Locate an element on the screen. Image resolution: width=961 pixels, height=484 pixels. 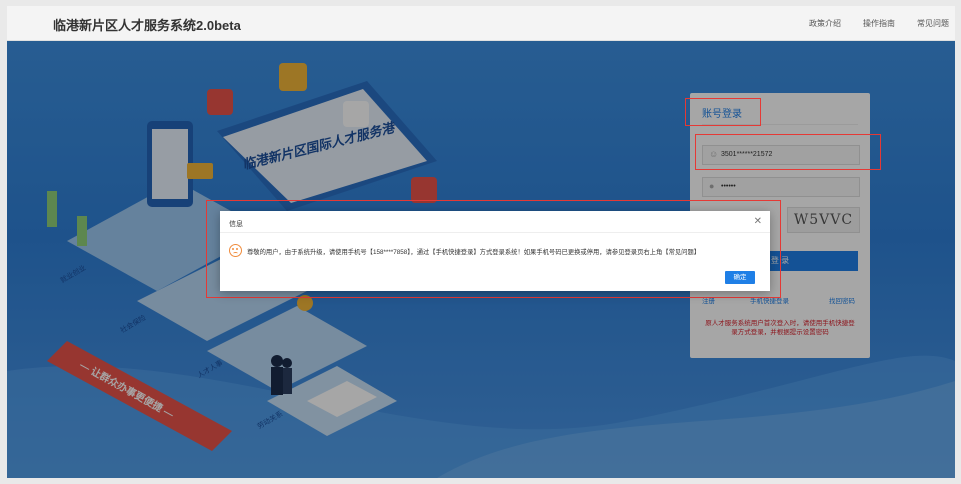
confirm-button: 确定 is located at coordinates (740, 277).